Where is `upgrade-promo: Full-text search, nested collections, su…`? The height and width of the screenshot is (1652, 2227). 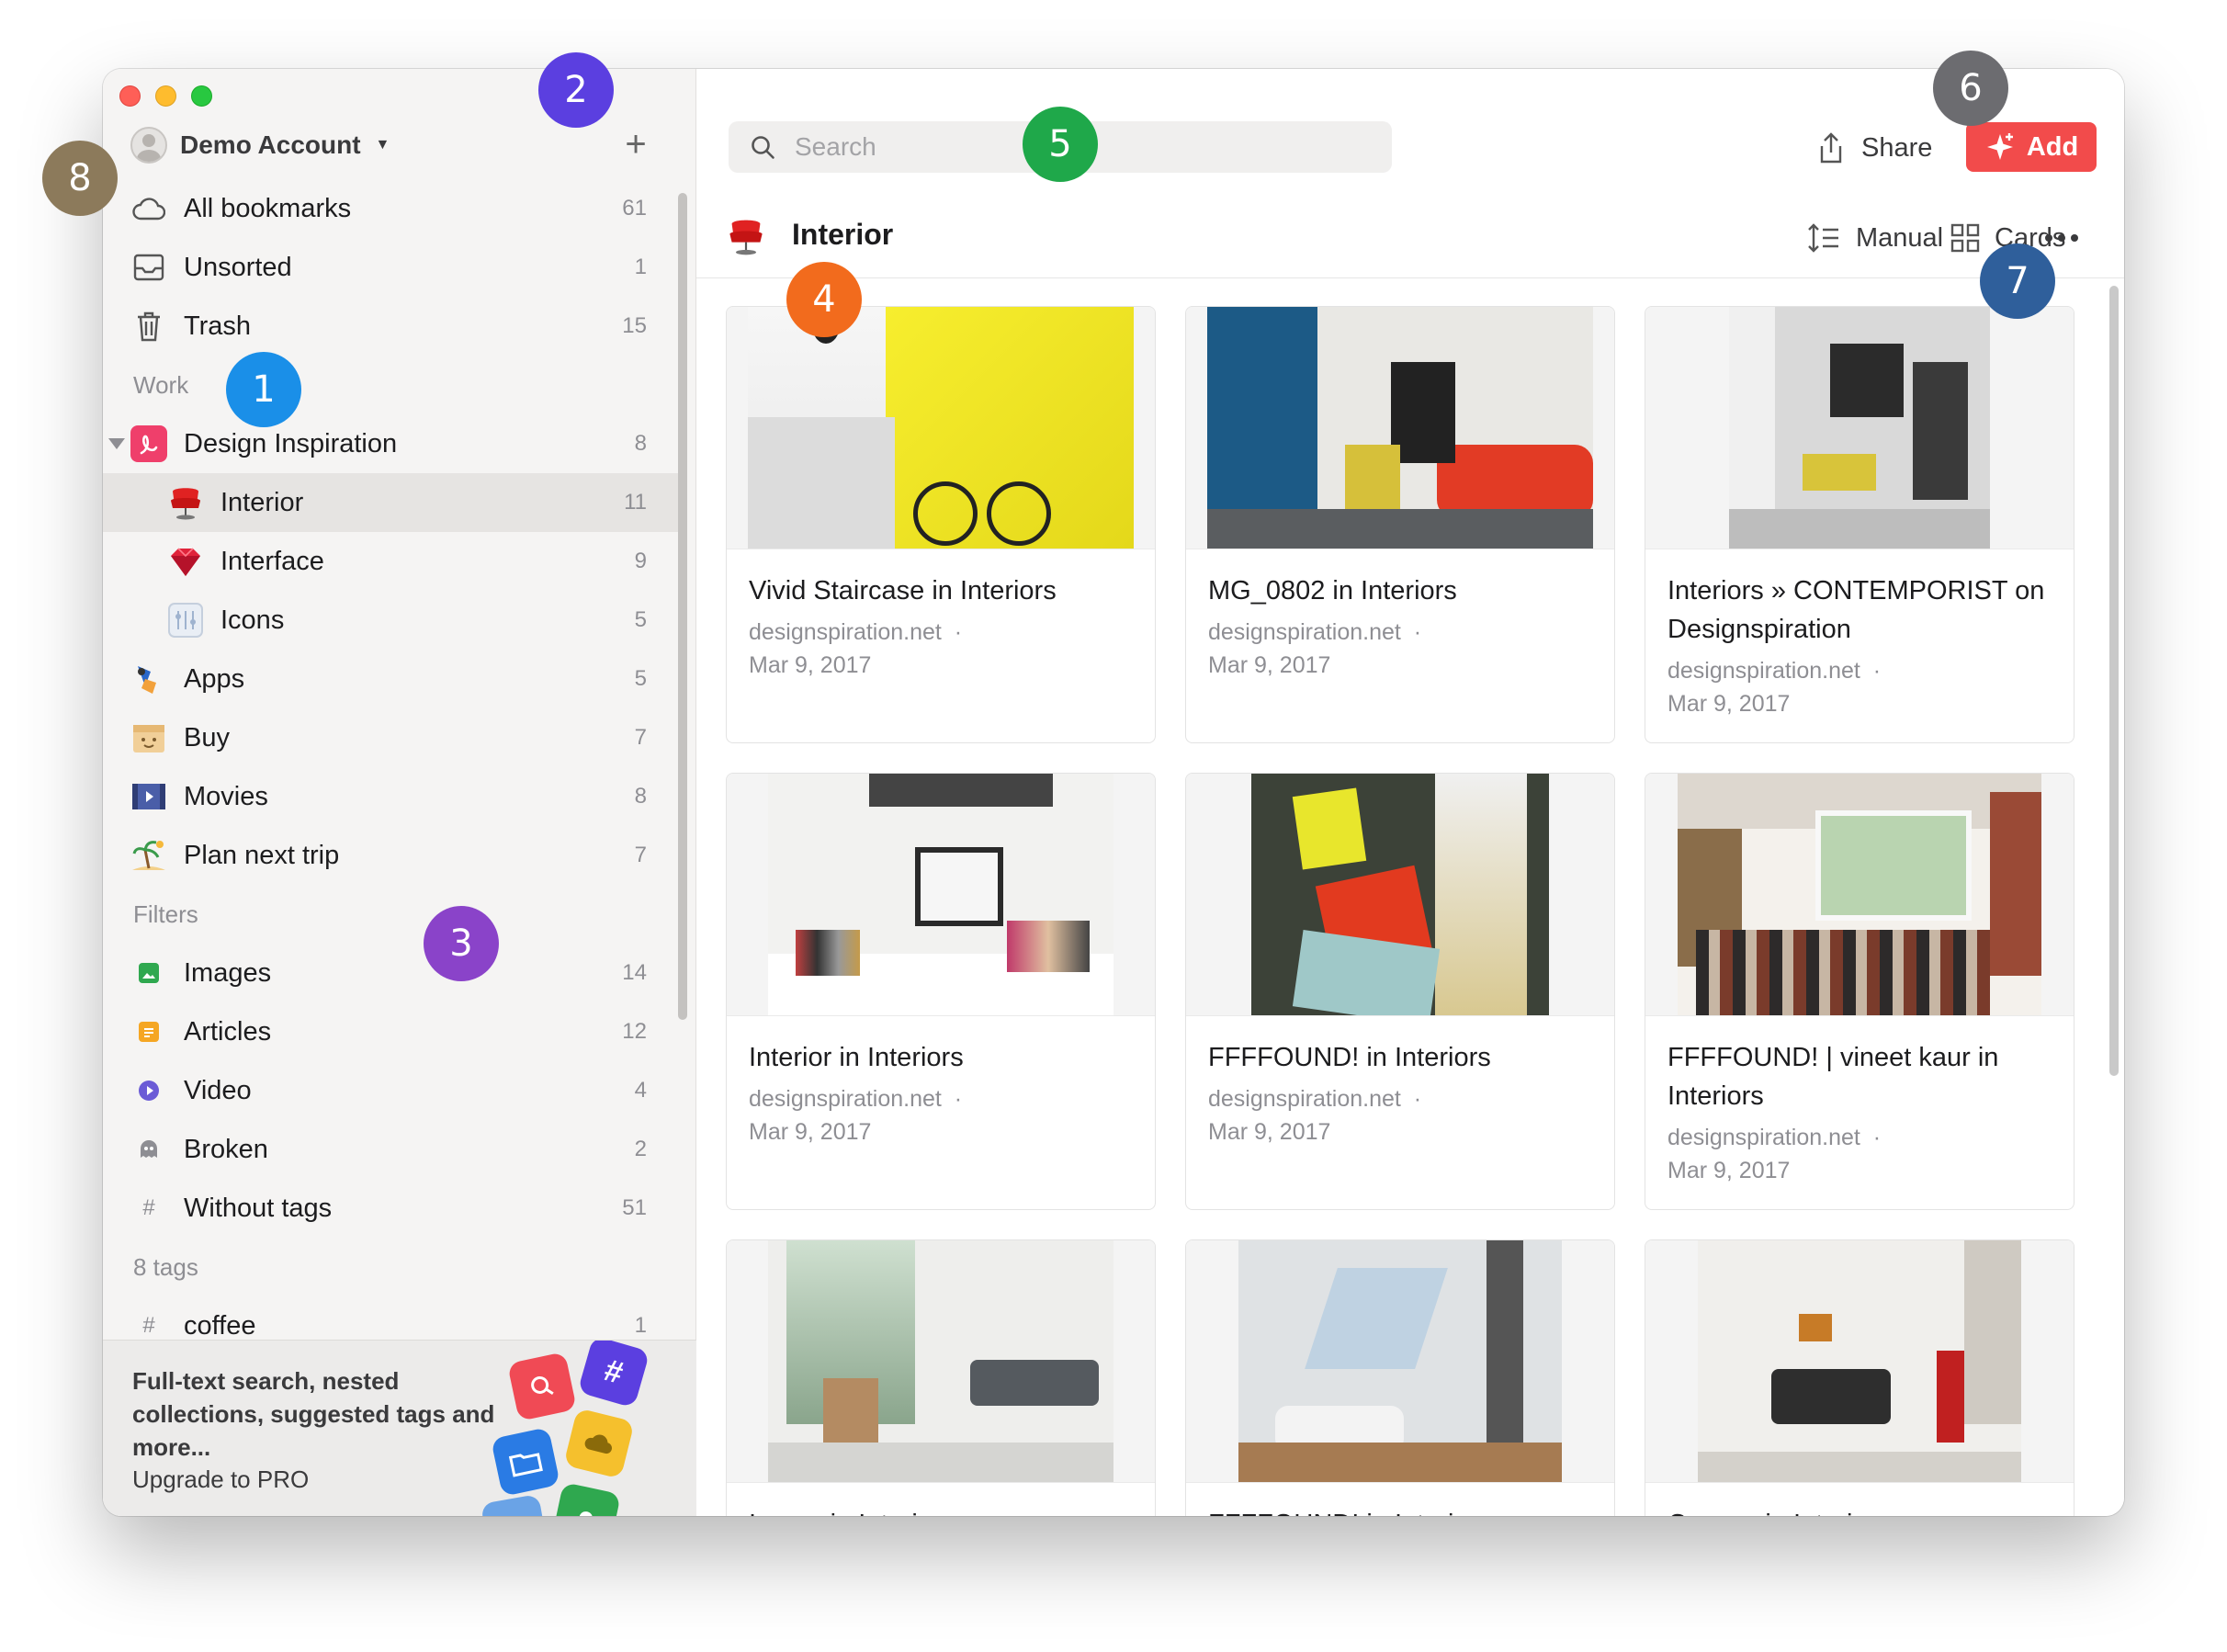 upgrade-promo: Full-text search, nested collections, su… is located at coordinates (399, 1428).